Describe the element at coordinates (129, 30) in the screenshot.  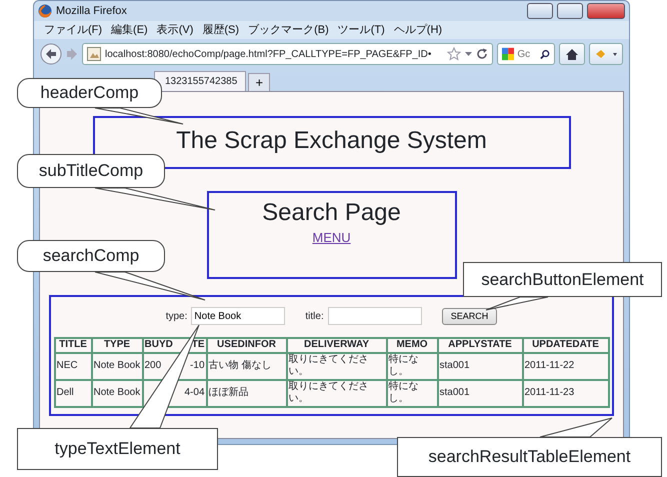
I see `menu-item: 編集(E)` at that location.